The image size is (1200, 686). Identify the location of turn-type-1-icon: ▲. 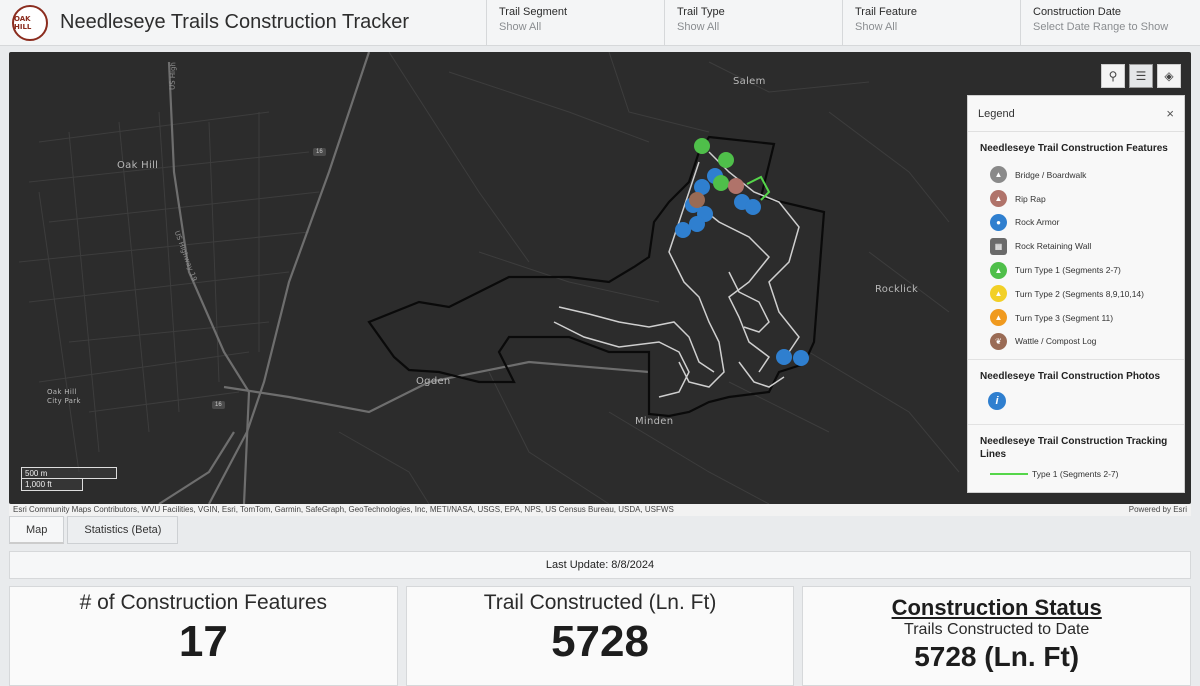
(998, 270).